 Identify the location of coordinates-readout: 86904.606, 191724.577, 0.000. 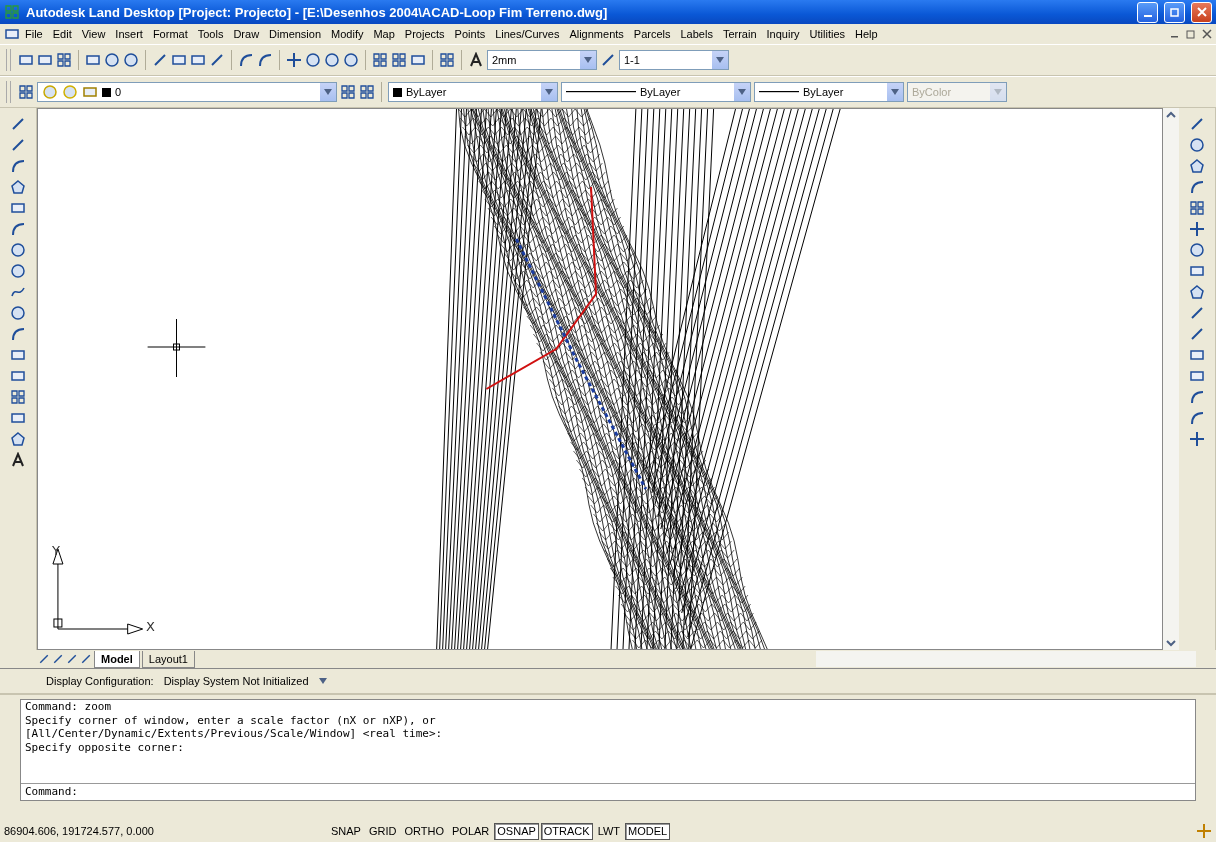
(79, 831).